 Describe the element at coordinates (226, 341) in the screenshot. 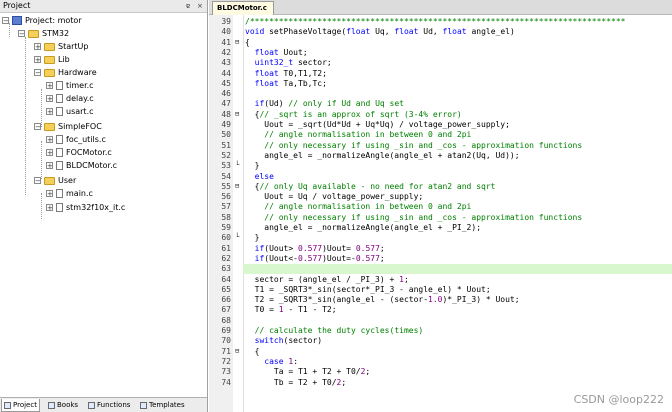

I see `line-number: 70` at that location.